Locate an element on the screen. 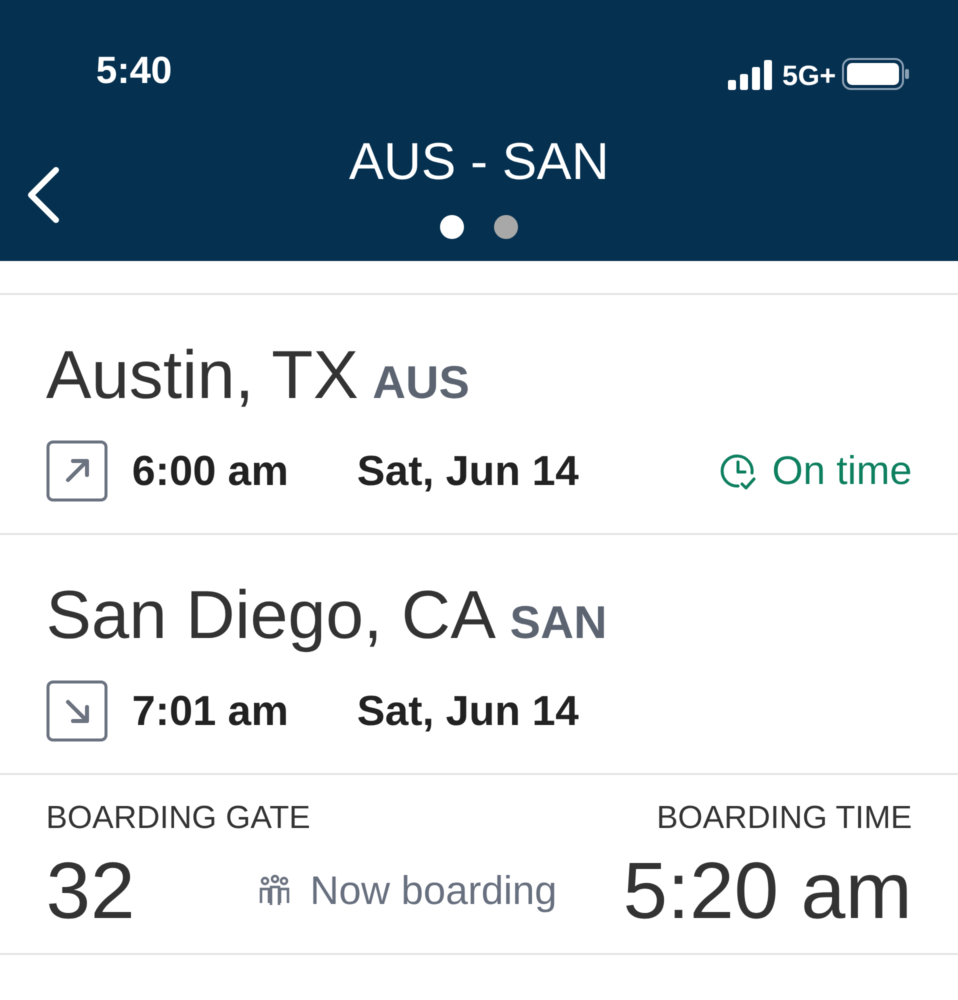 The height and width of the screenshot is (1000, 958). network-label: 5G+ is located at coordinates (809, 76).